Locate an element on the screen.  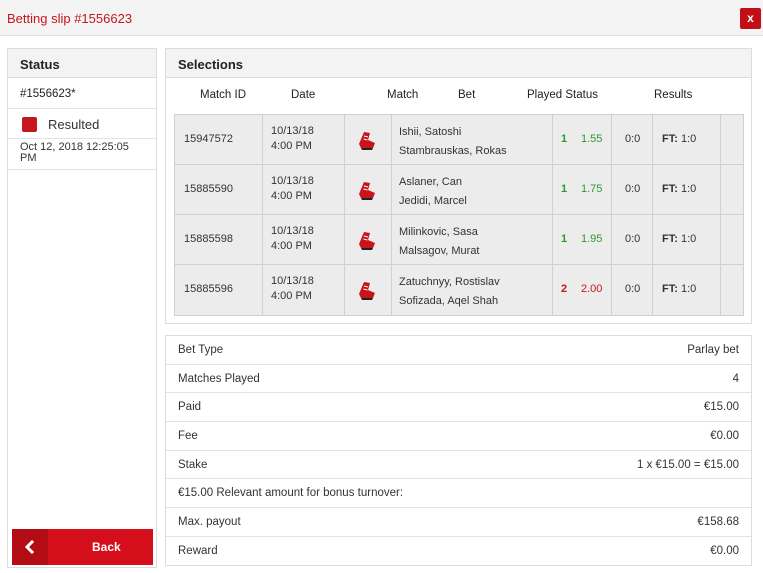
status-row: Resulted is located at coordinates (82, 124).